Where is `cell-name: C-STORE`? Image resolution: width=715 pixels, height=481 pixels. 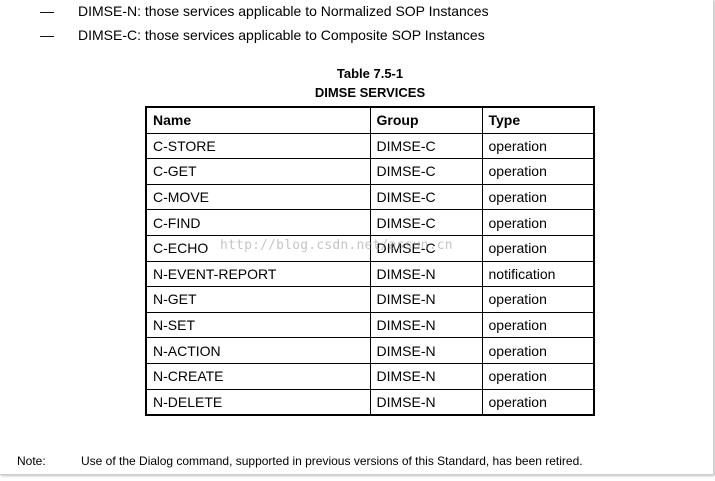 cell-name: C-STORE is located at coordinates (258, 146).